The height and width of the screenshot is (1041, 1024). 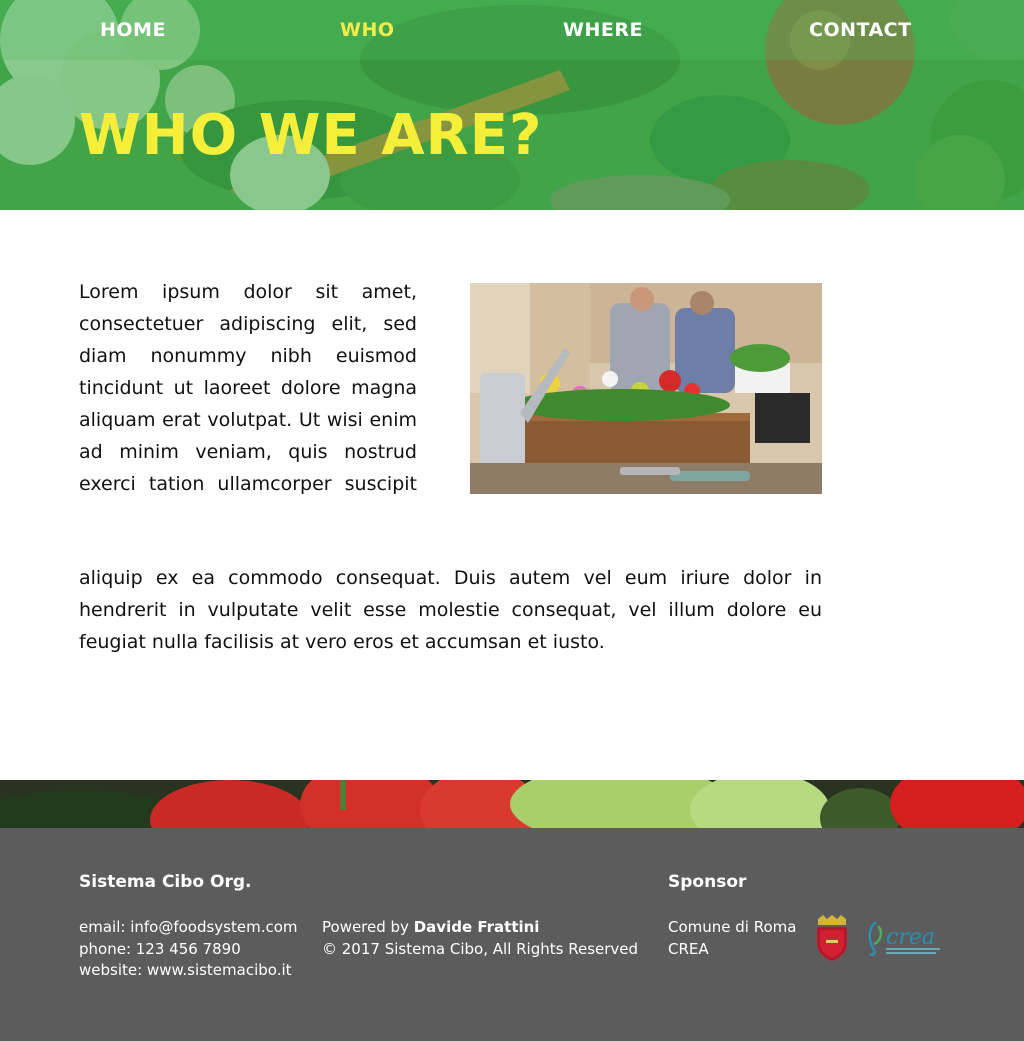 What do you see at coordinates (188, 928) in the screenshot?
I see `org-email: email: info@foodsystem.com` at bounding box center [188, 928].